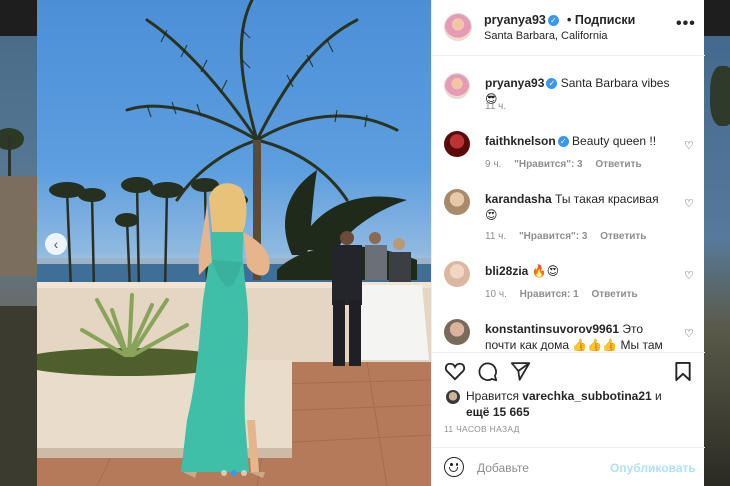 The height and width of the screenshot is (486, 730). I want to click on comment-time: 10 ч., so click(496, 294).